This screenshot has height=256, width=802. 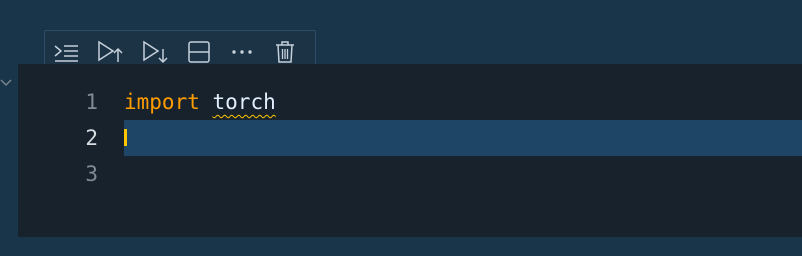 I want to click on line-number-active: 2, so click(x=91, y=138).